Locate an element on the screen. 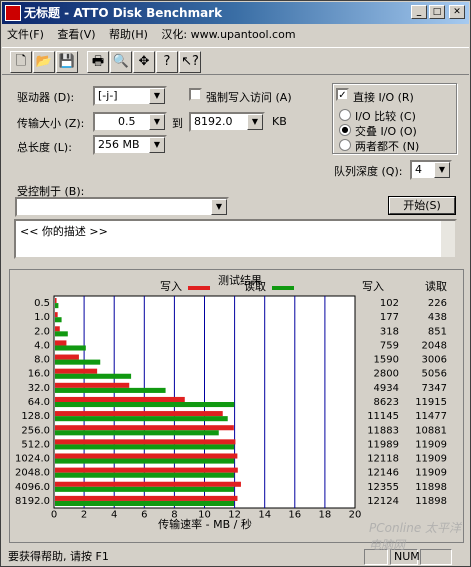 Image resolution: width=471 pixels, height=567 pixels. x-tick-label: 2 is located at coordinates (84, 514).